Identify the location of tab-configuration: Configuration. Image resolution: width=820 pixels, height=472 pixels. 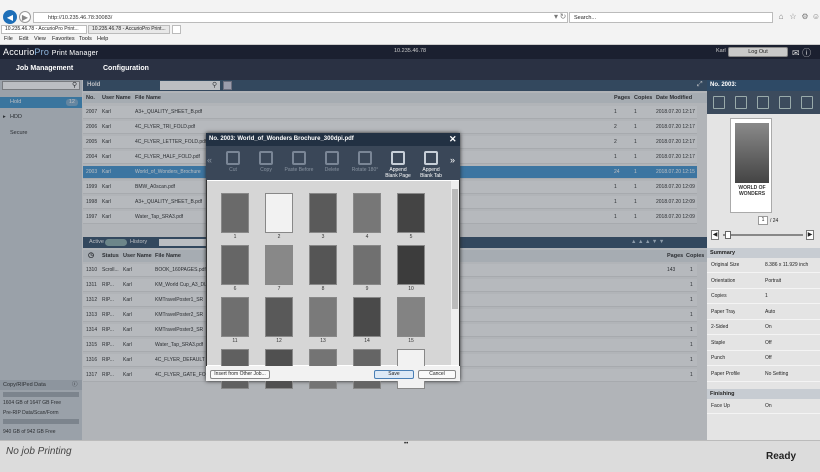
(126, 68).